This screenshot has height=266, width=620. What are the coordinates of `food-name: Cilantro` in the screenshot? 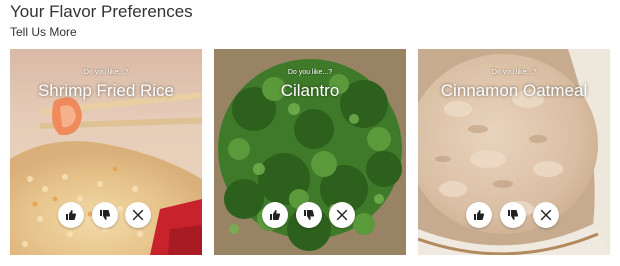 It's located at (310, 90).